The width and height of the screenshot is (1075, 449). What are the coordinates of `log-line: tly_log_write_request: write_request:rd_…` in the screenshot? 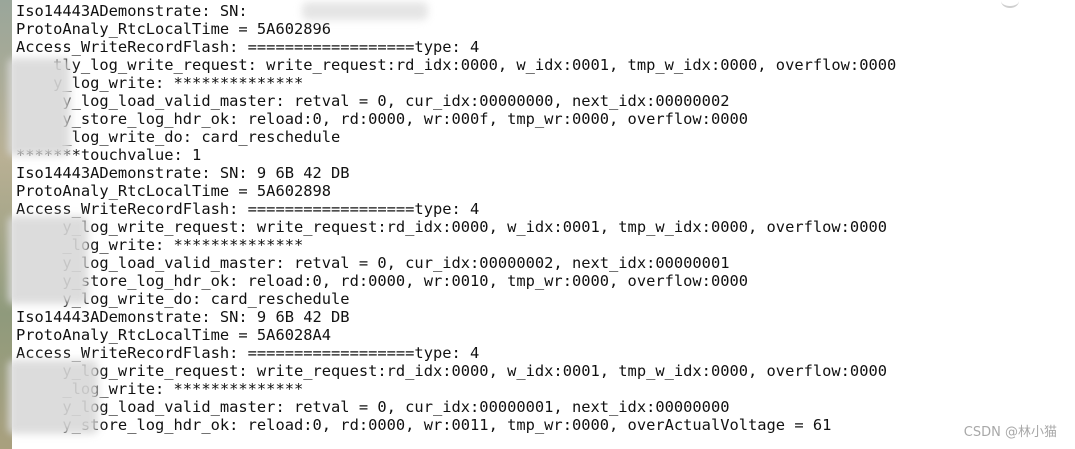 It's located at (456, 65).